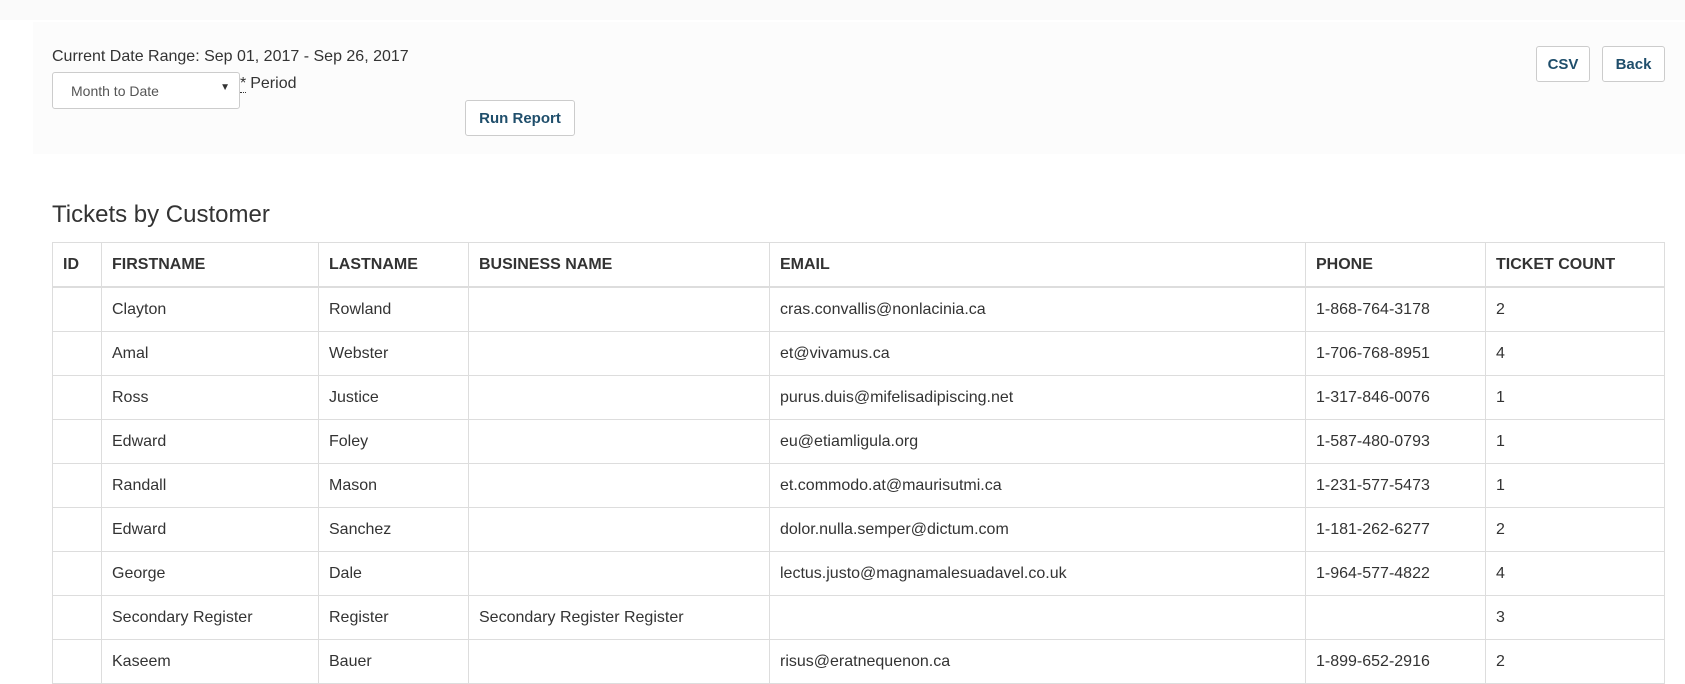 This screenshot has width=1685, height=684. I want to click on required-asterisk: *, so click(243, 84).